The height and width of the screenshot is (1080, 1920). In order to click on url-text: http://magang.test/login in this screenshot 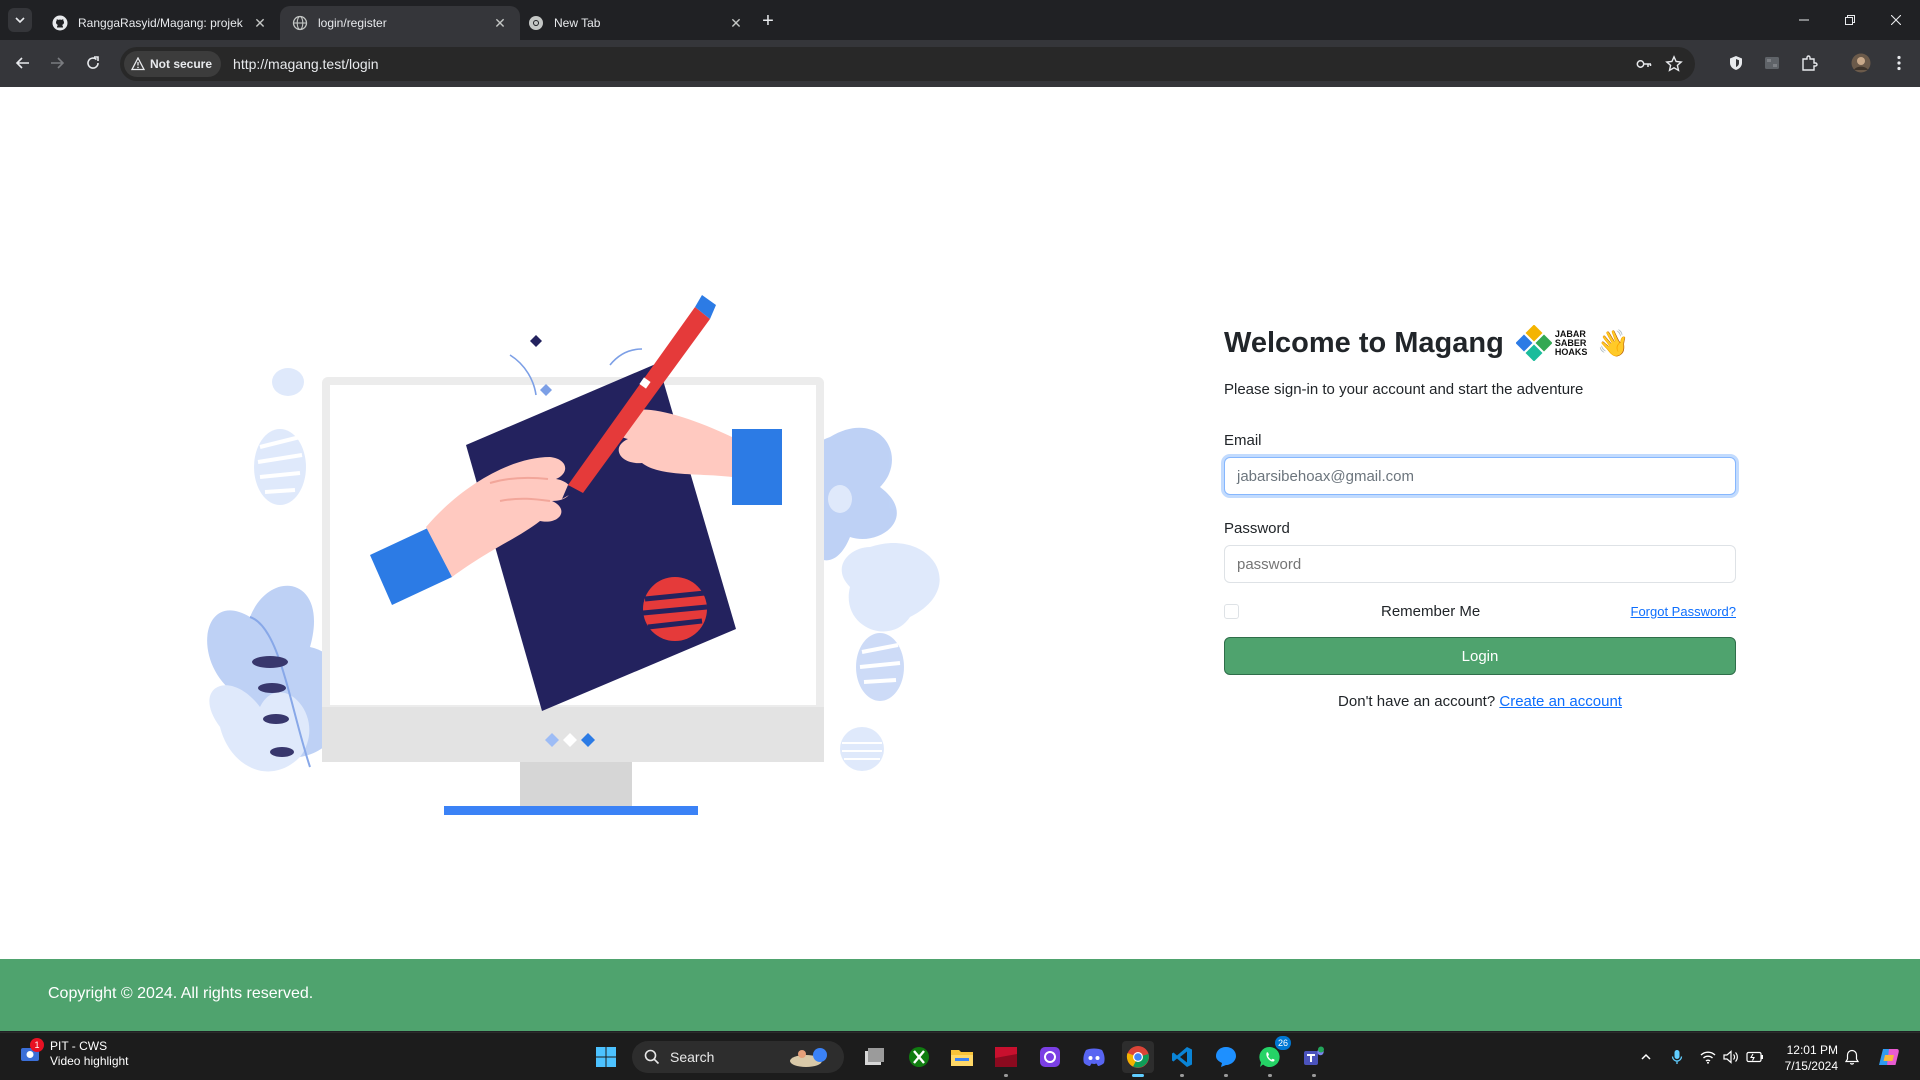, I will do `click(931, 64)`.